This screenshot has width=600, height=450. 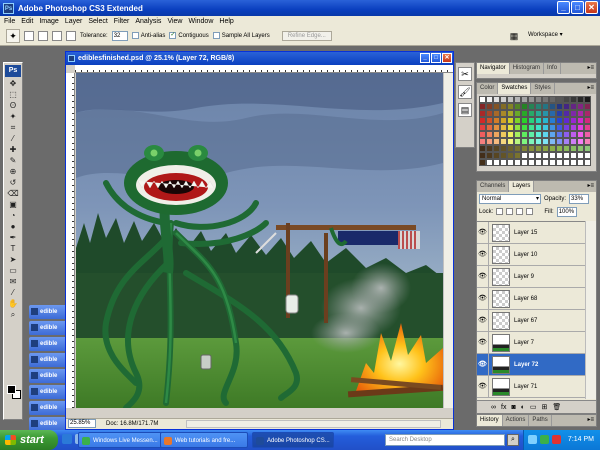 What do you see at coordinates (29, 440) in the screenshot?
I see `start-button: start` at bounding box center [29, 440].